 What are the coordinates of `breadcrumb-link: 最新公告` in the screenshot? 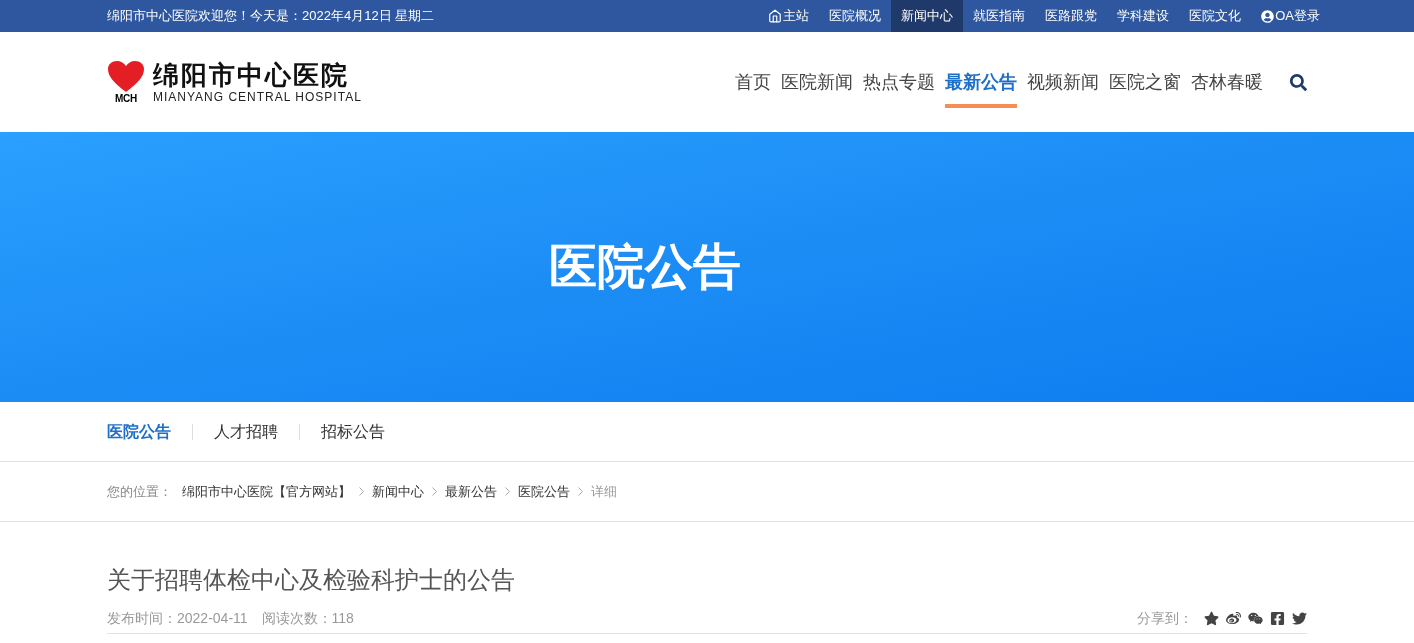 It's located at (471, 491).